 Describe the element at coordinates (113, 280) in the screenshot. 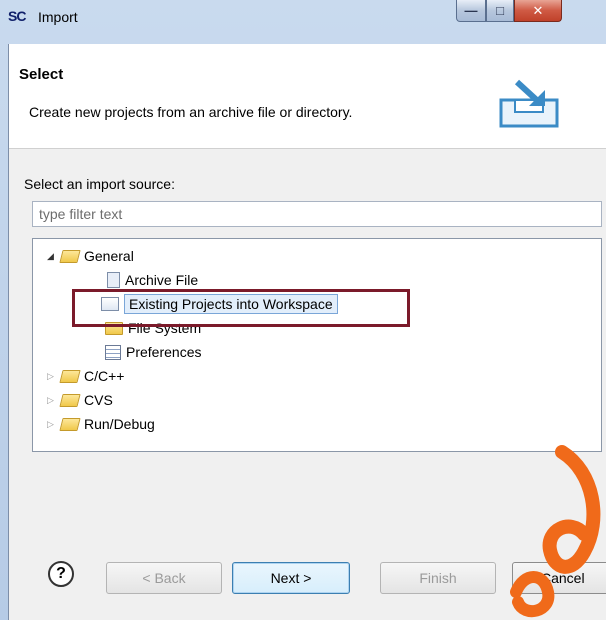

I see `archive-file-icon` at that location.